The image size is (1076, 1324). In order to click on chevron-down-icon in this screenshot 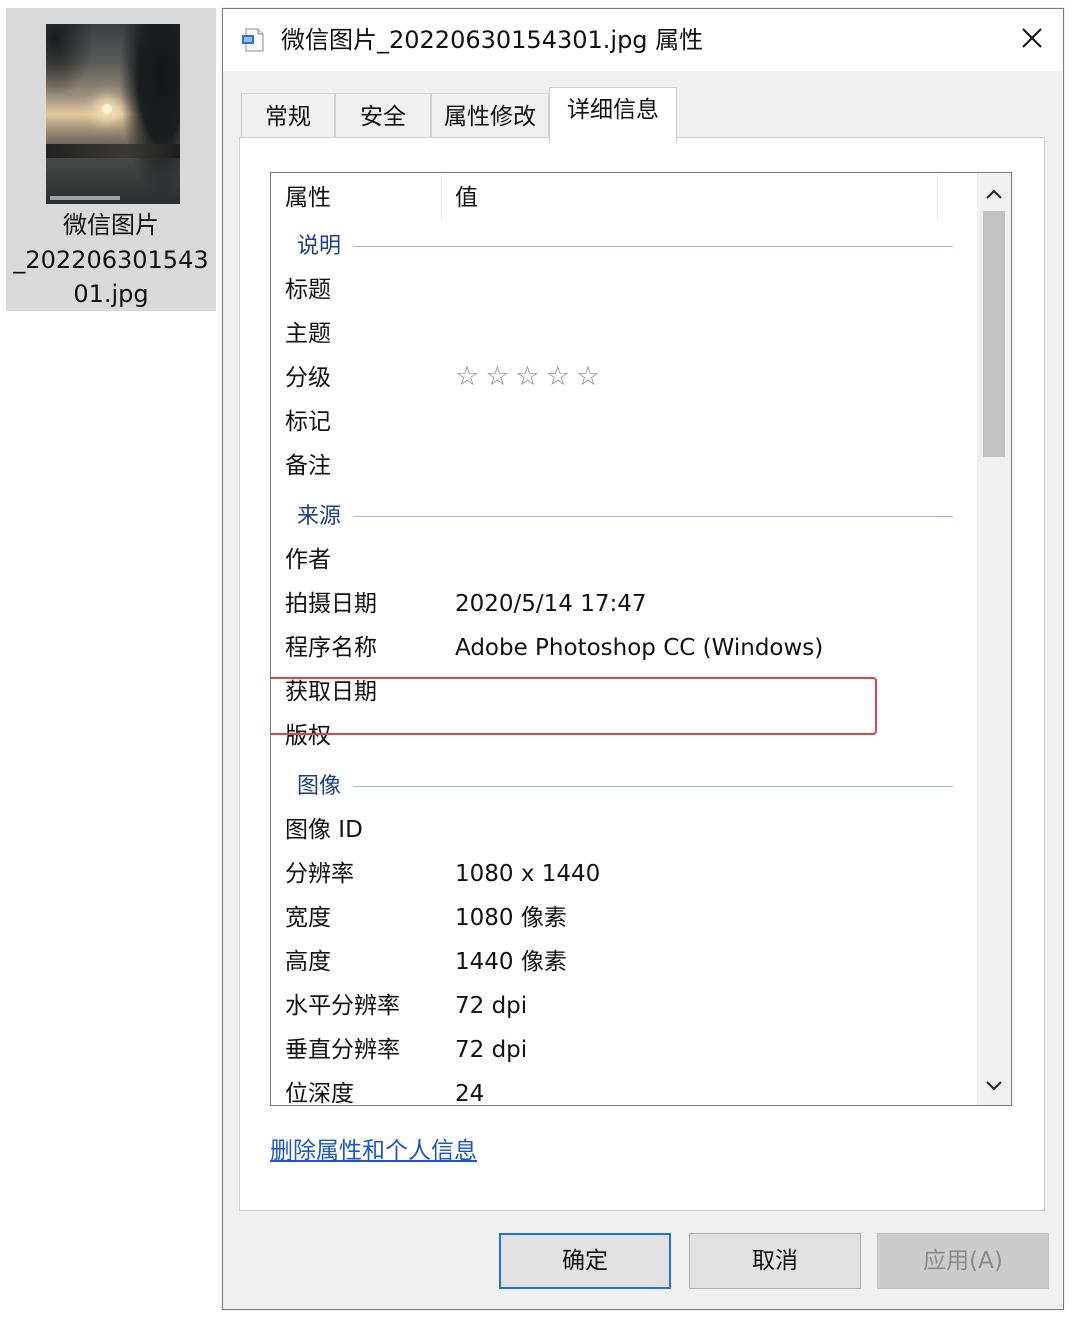, I will do `click(994, 1085)`.